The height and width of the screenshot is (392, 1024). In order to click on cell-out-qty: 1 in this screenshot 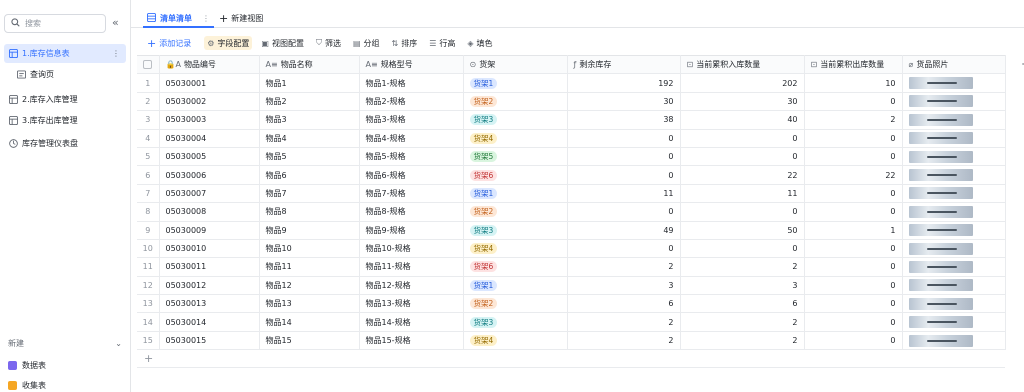, I will do `click(853, 230)`.